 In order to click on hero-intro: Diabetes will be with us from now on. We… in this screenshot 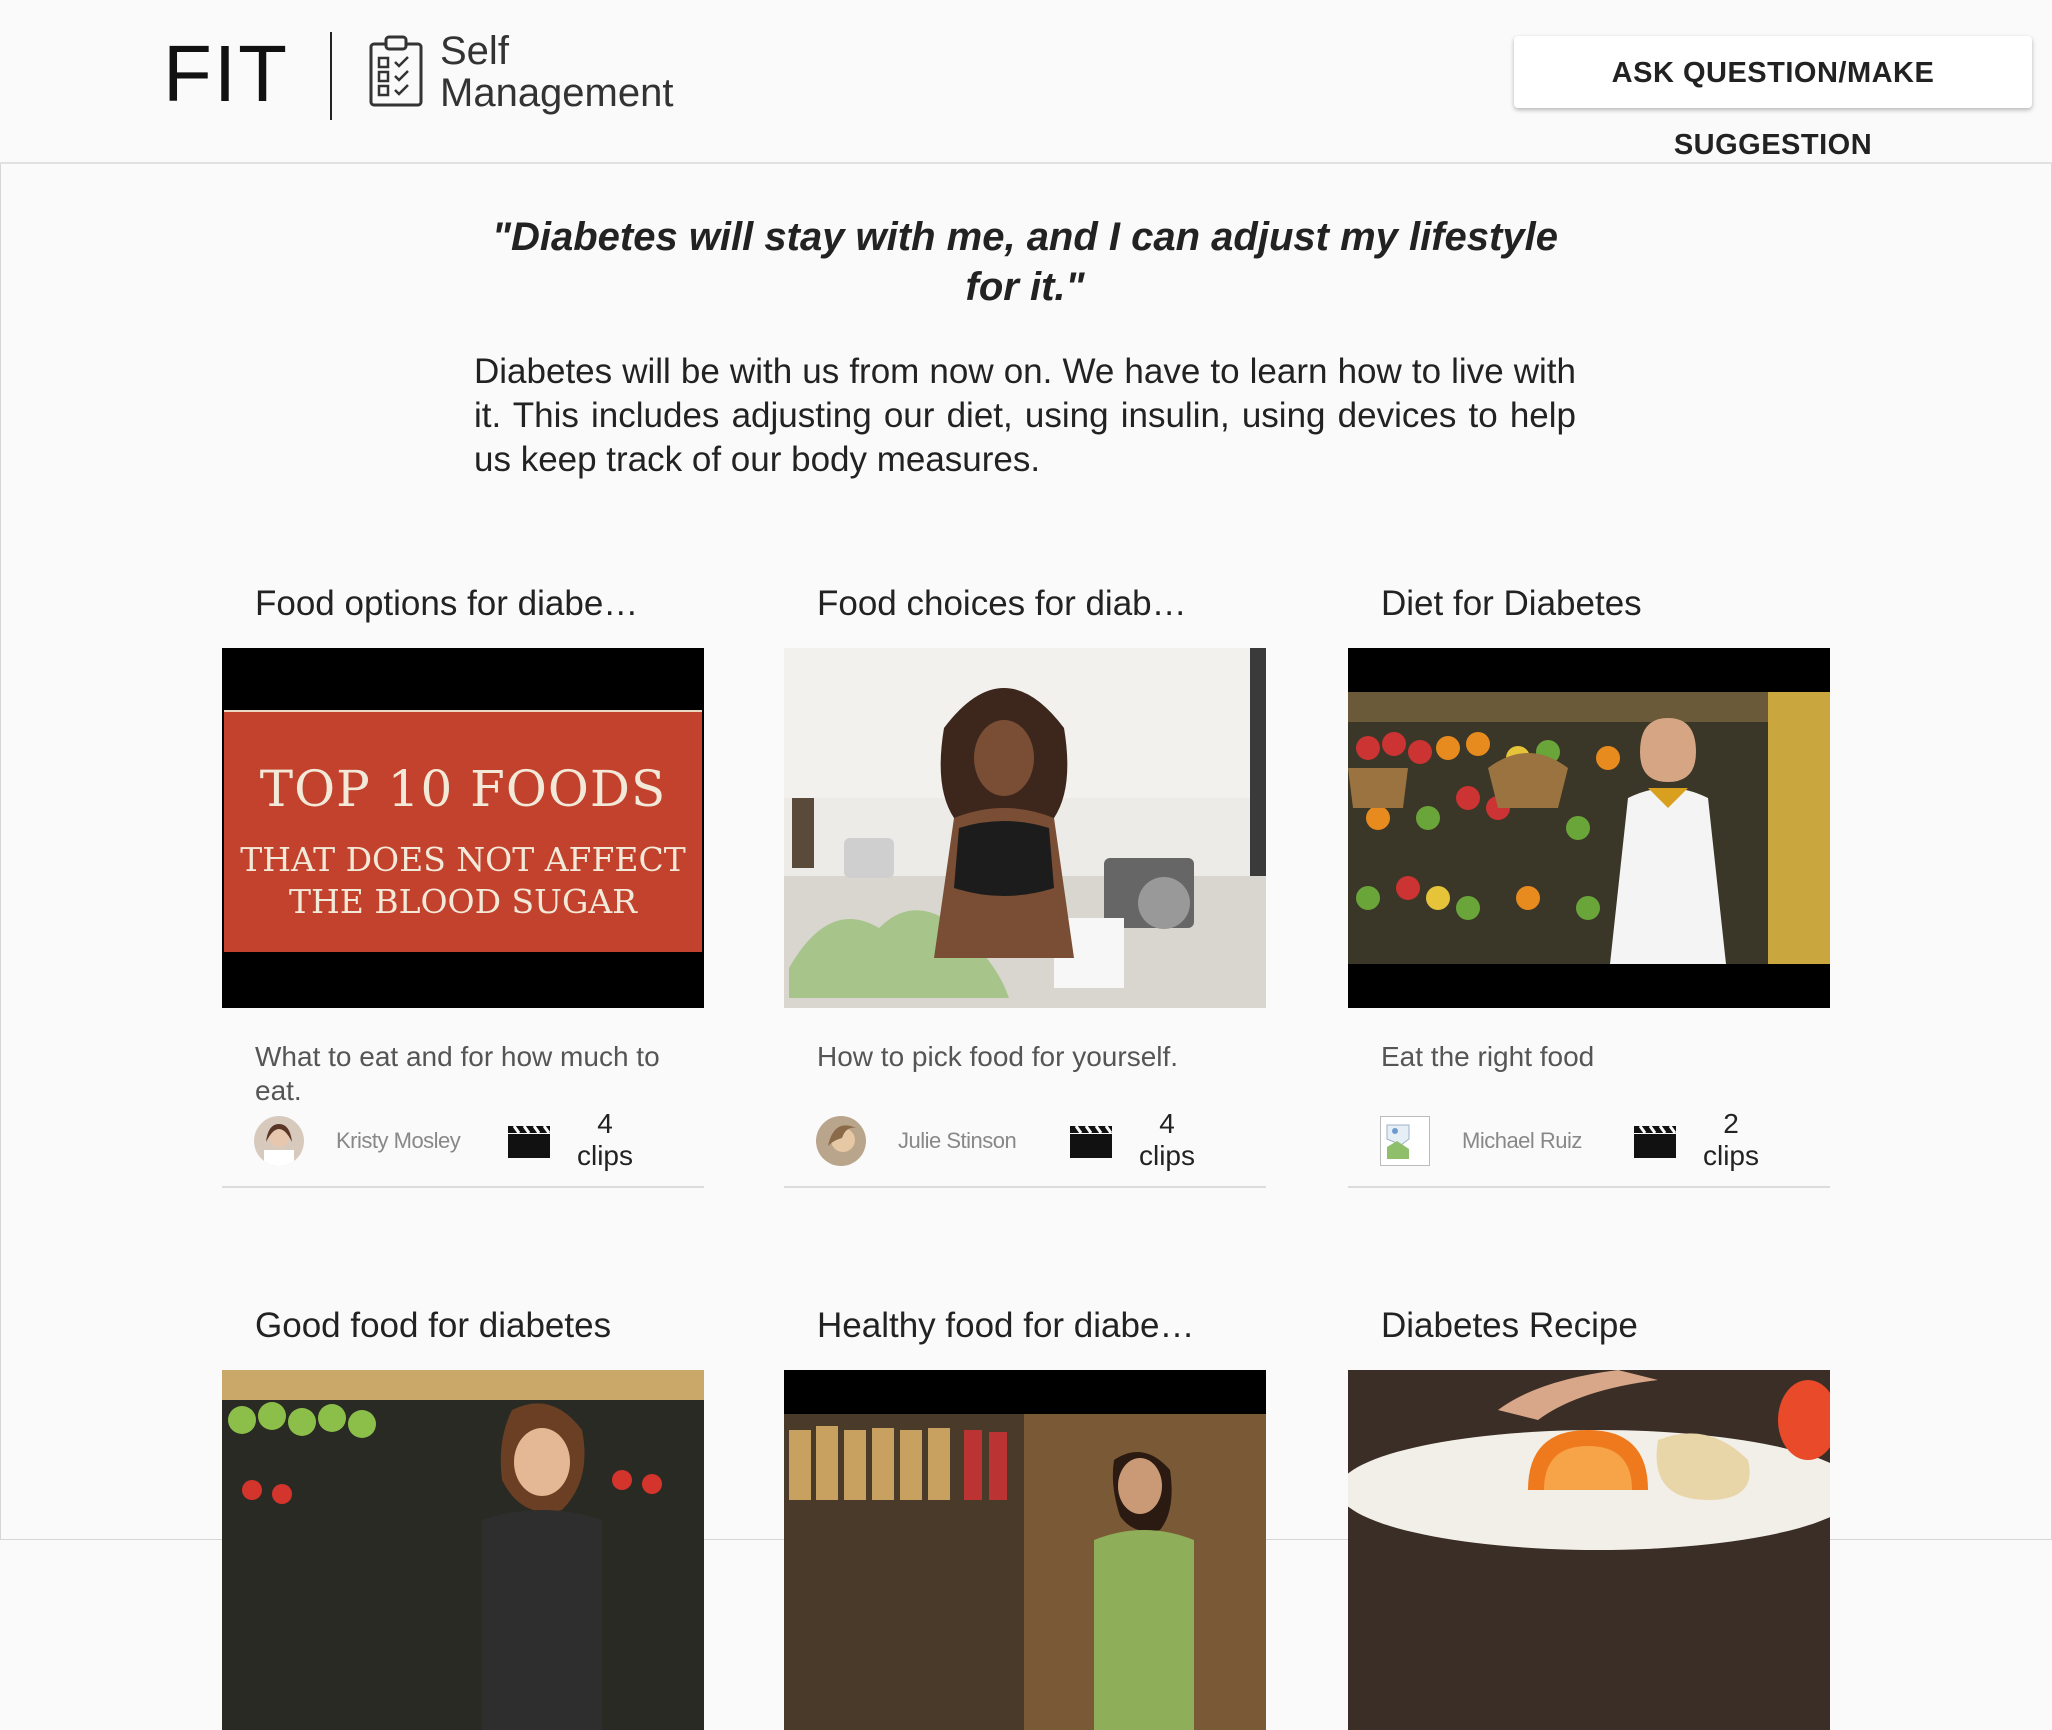, I will do `click(1025, 415)`.